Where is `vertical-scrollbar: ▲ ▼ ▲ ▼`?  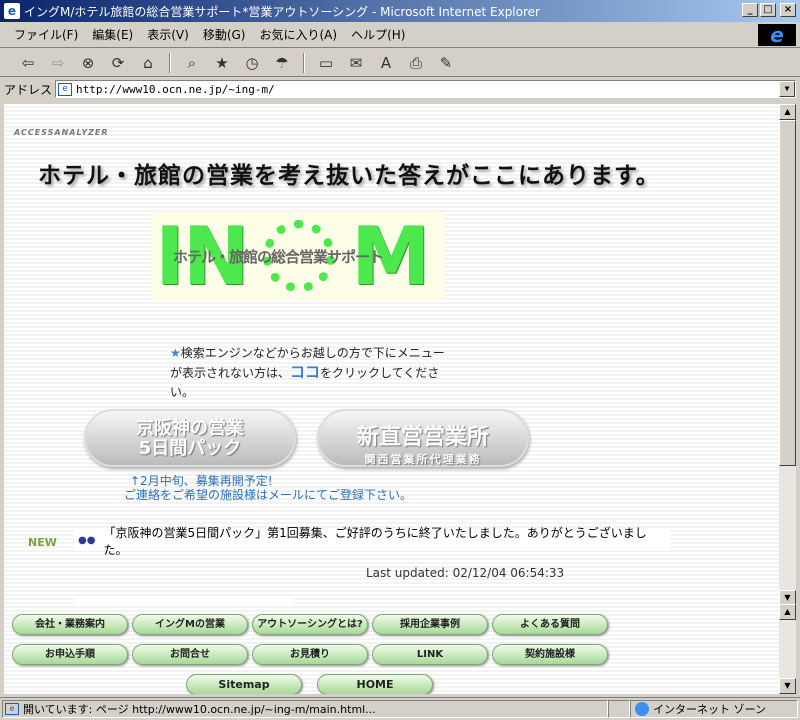 vertical-scrollbar: ▲ ▼ ▲ ▼ is located at coordinates (787, 399).